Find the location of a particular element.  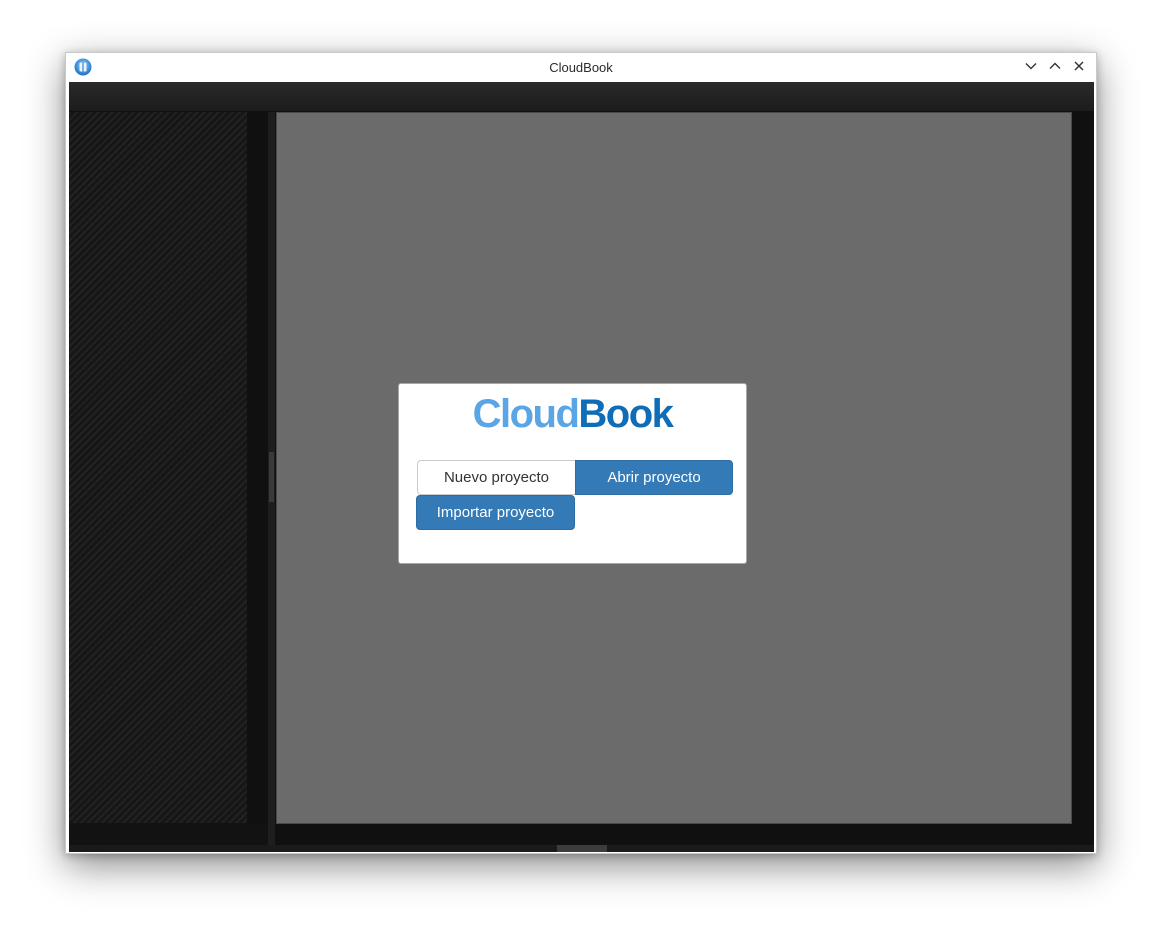

chevron-up-icon is located at coordinates (1055, 68).